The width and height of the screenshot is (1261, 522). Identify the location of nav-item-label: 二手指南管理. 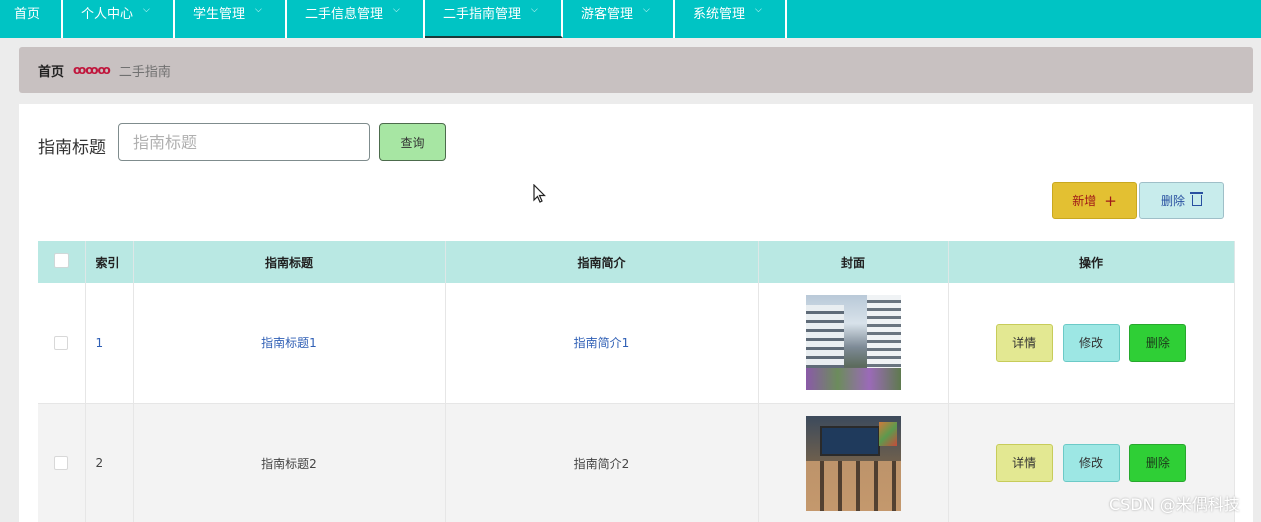
(482, 14).